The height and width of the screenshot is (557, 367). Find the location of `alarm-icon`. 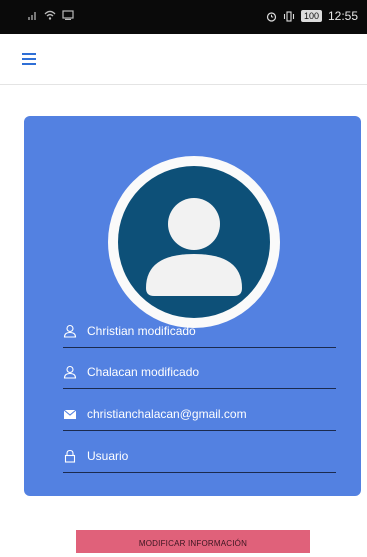

alarm-icon is located at coordinates (271, 16).